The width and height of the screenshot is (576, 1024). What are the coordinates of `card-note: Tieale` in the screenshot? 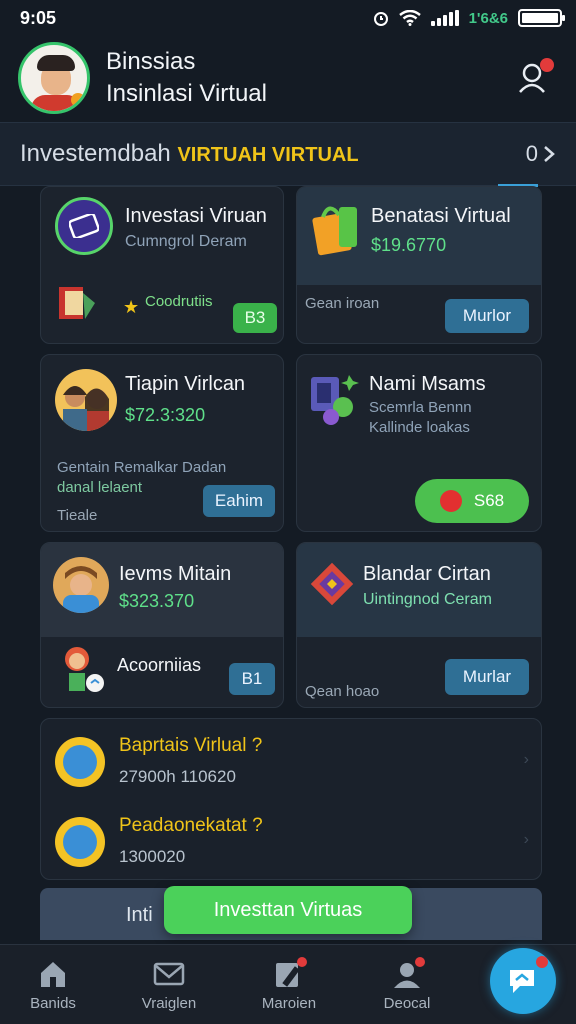 It's located at (77, 515).